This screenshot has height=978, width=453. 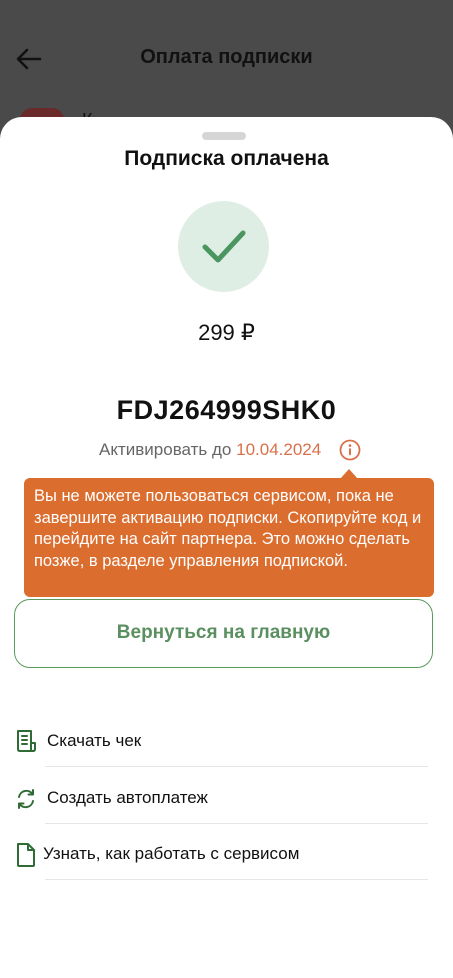 I want to click on info-icon, so click(x=350, y=450).